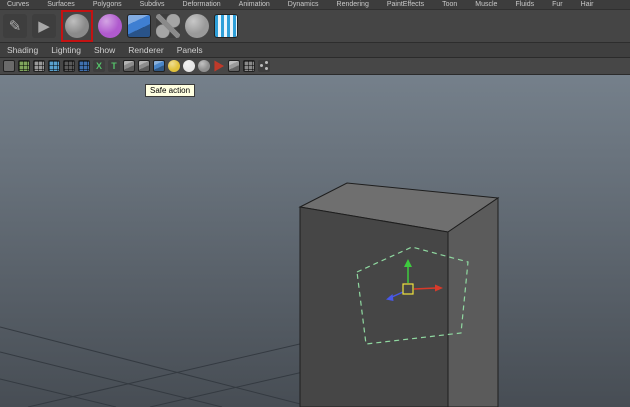 Image resolution: width=630 pixels, height=407 pixels. I want to click on safe-title-icon: T, so click(114, 66).